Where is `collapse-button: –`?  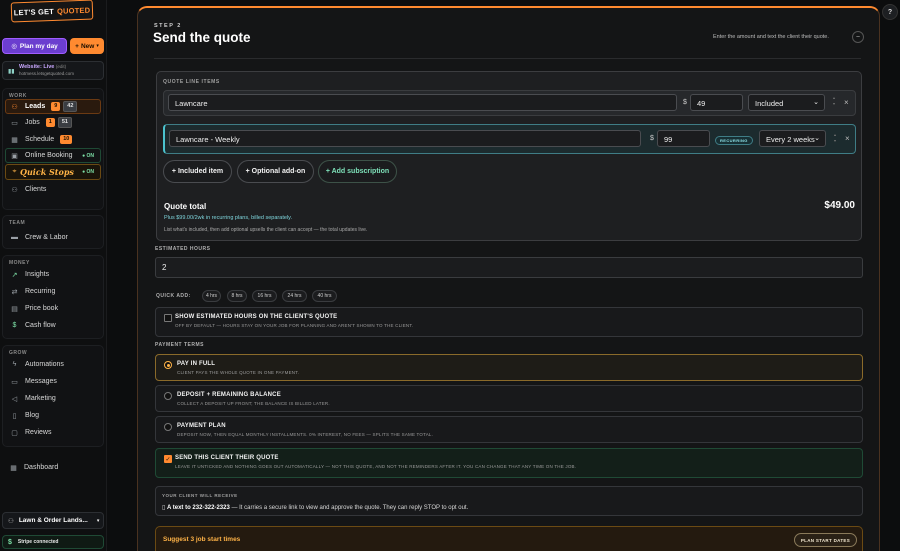 collapse-button: – is located at coordinates (858, 37).